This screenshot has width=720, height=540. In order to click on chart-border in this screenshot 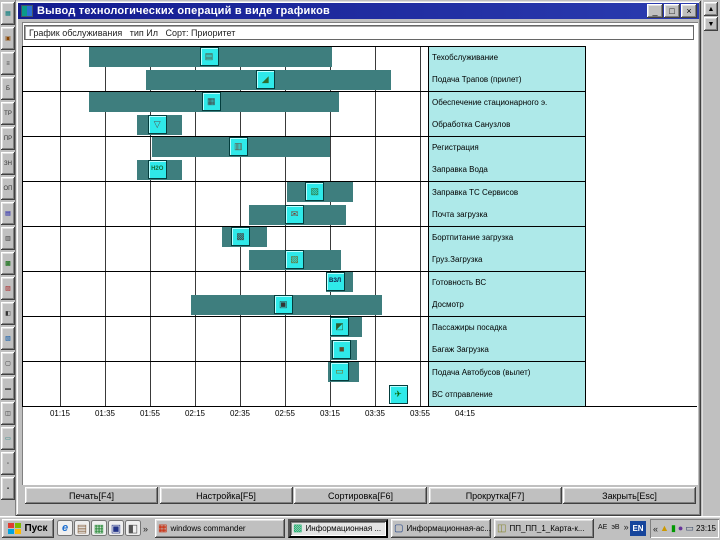, I will do `click(22, 226)`.